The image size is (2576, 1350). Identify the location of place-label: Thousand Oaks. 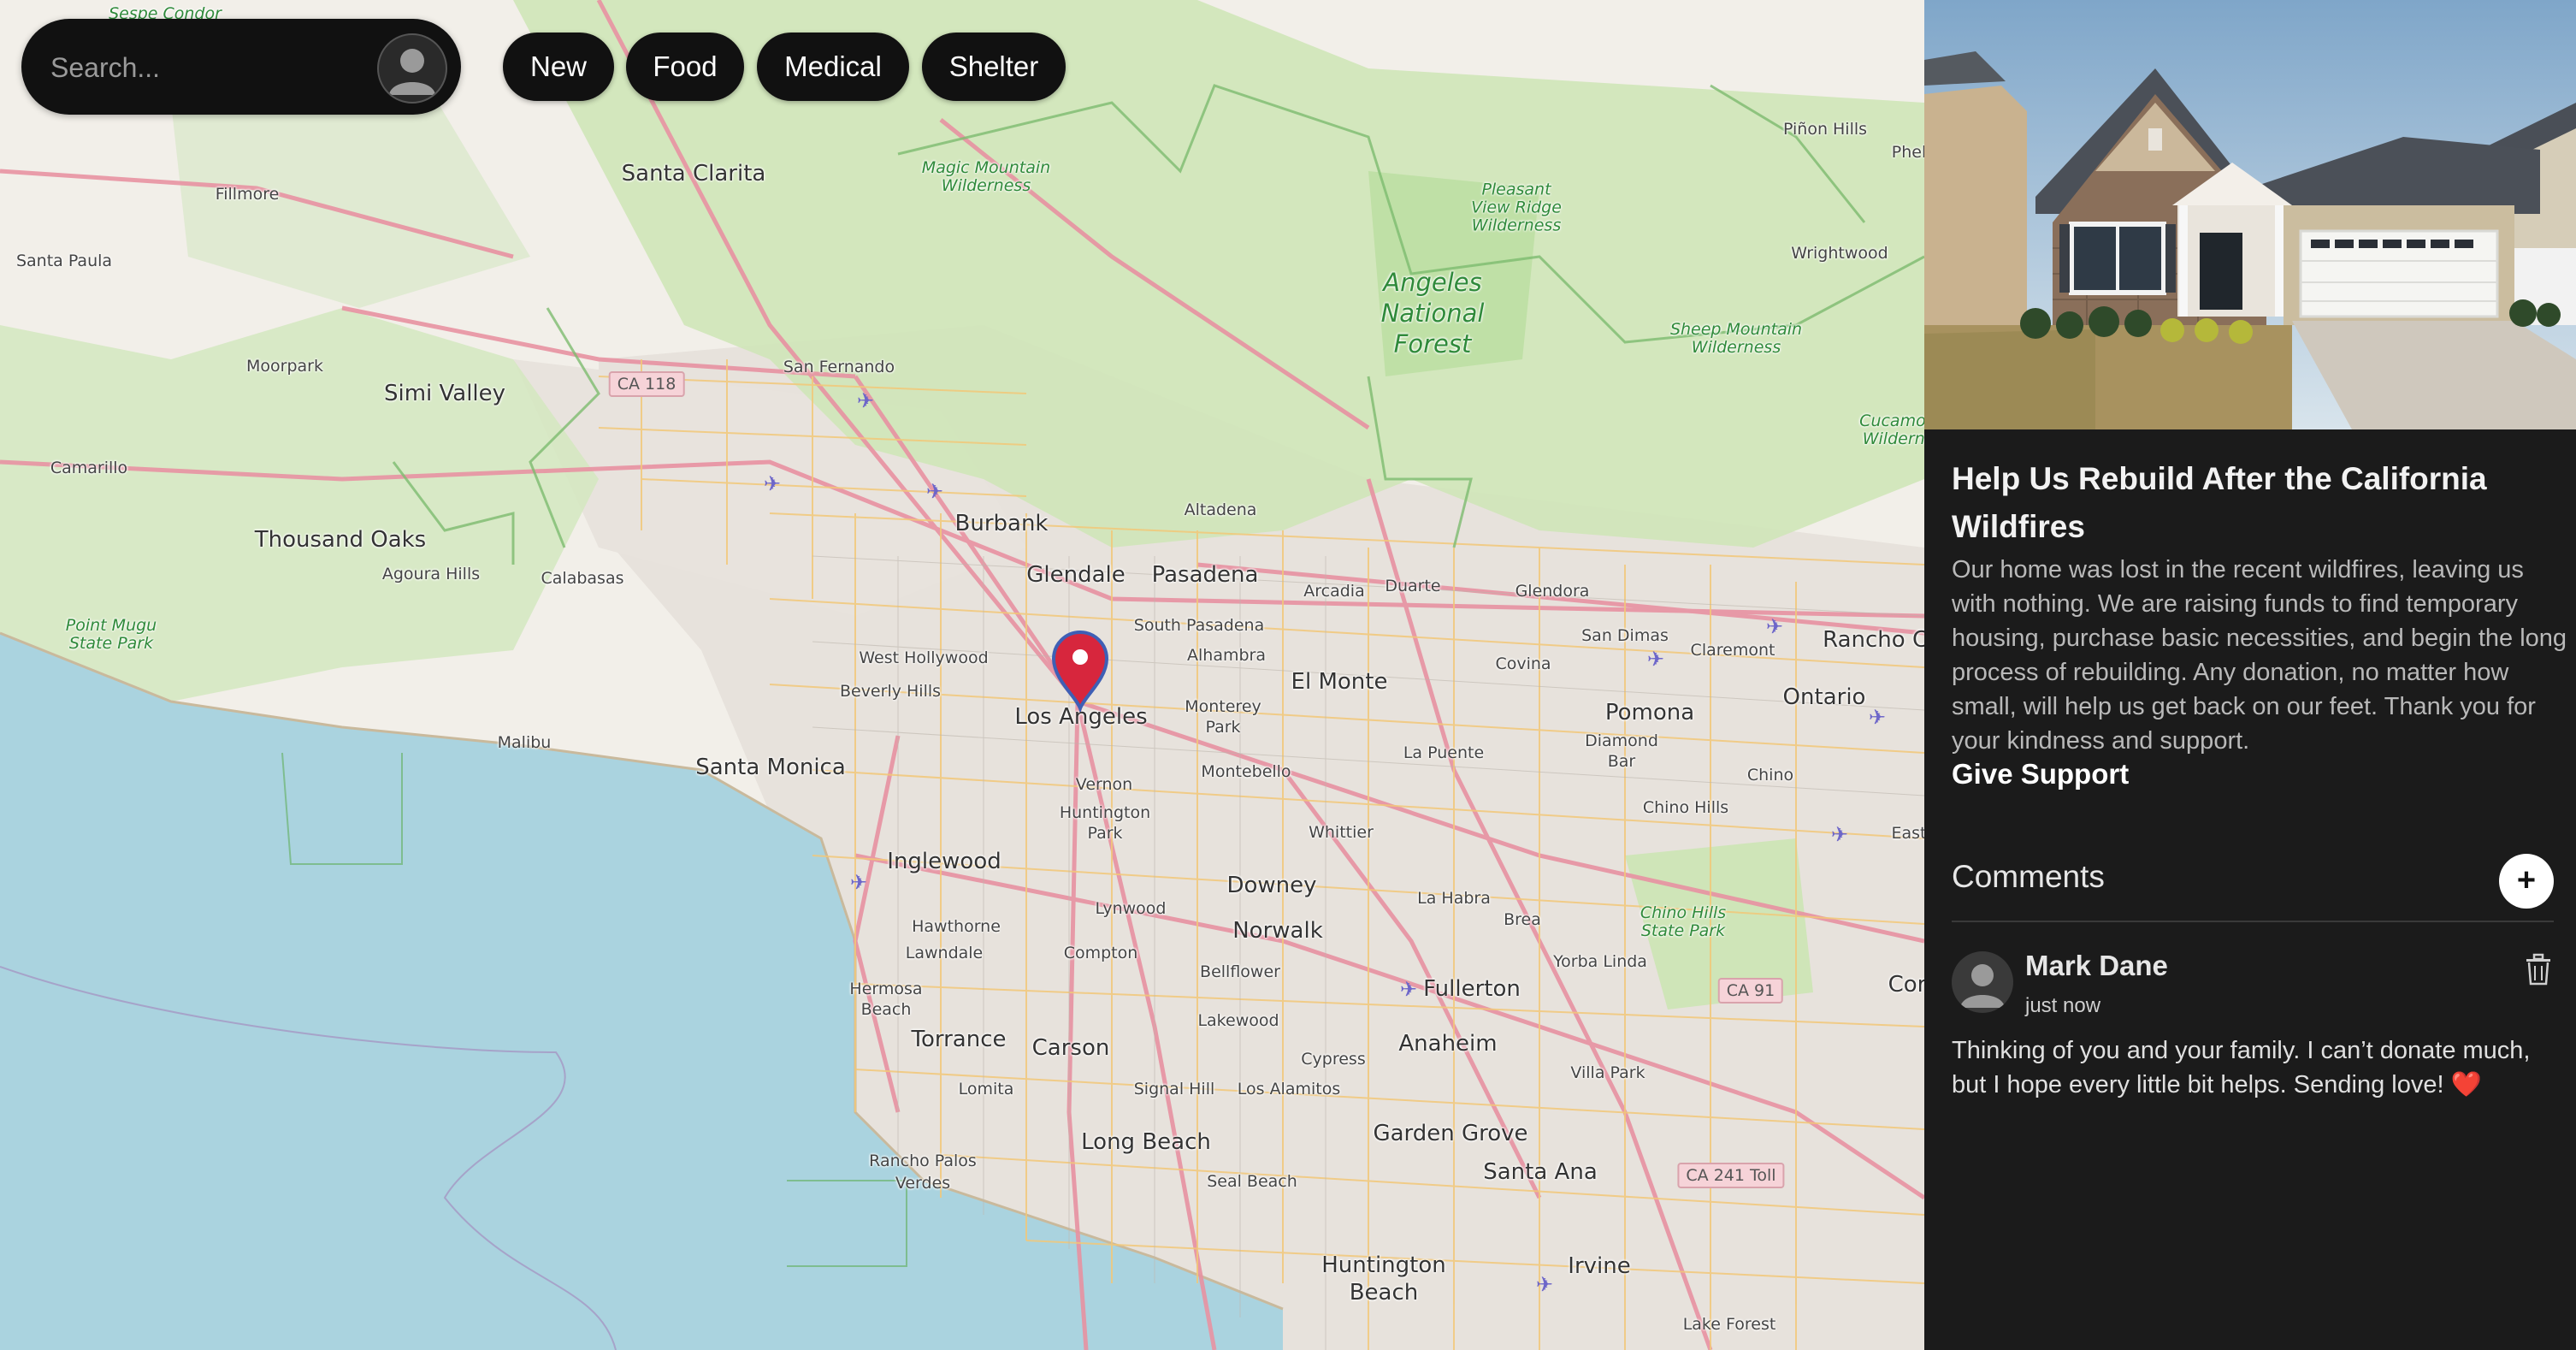
(340, 540).